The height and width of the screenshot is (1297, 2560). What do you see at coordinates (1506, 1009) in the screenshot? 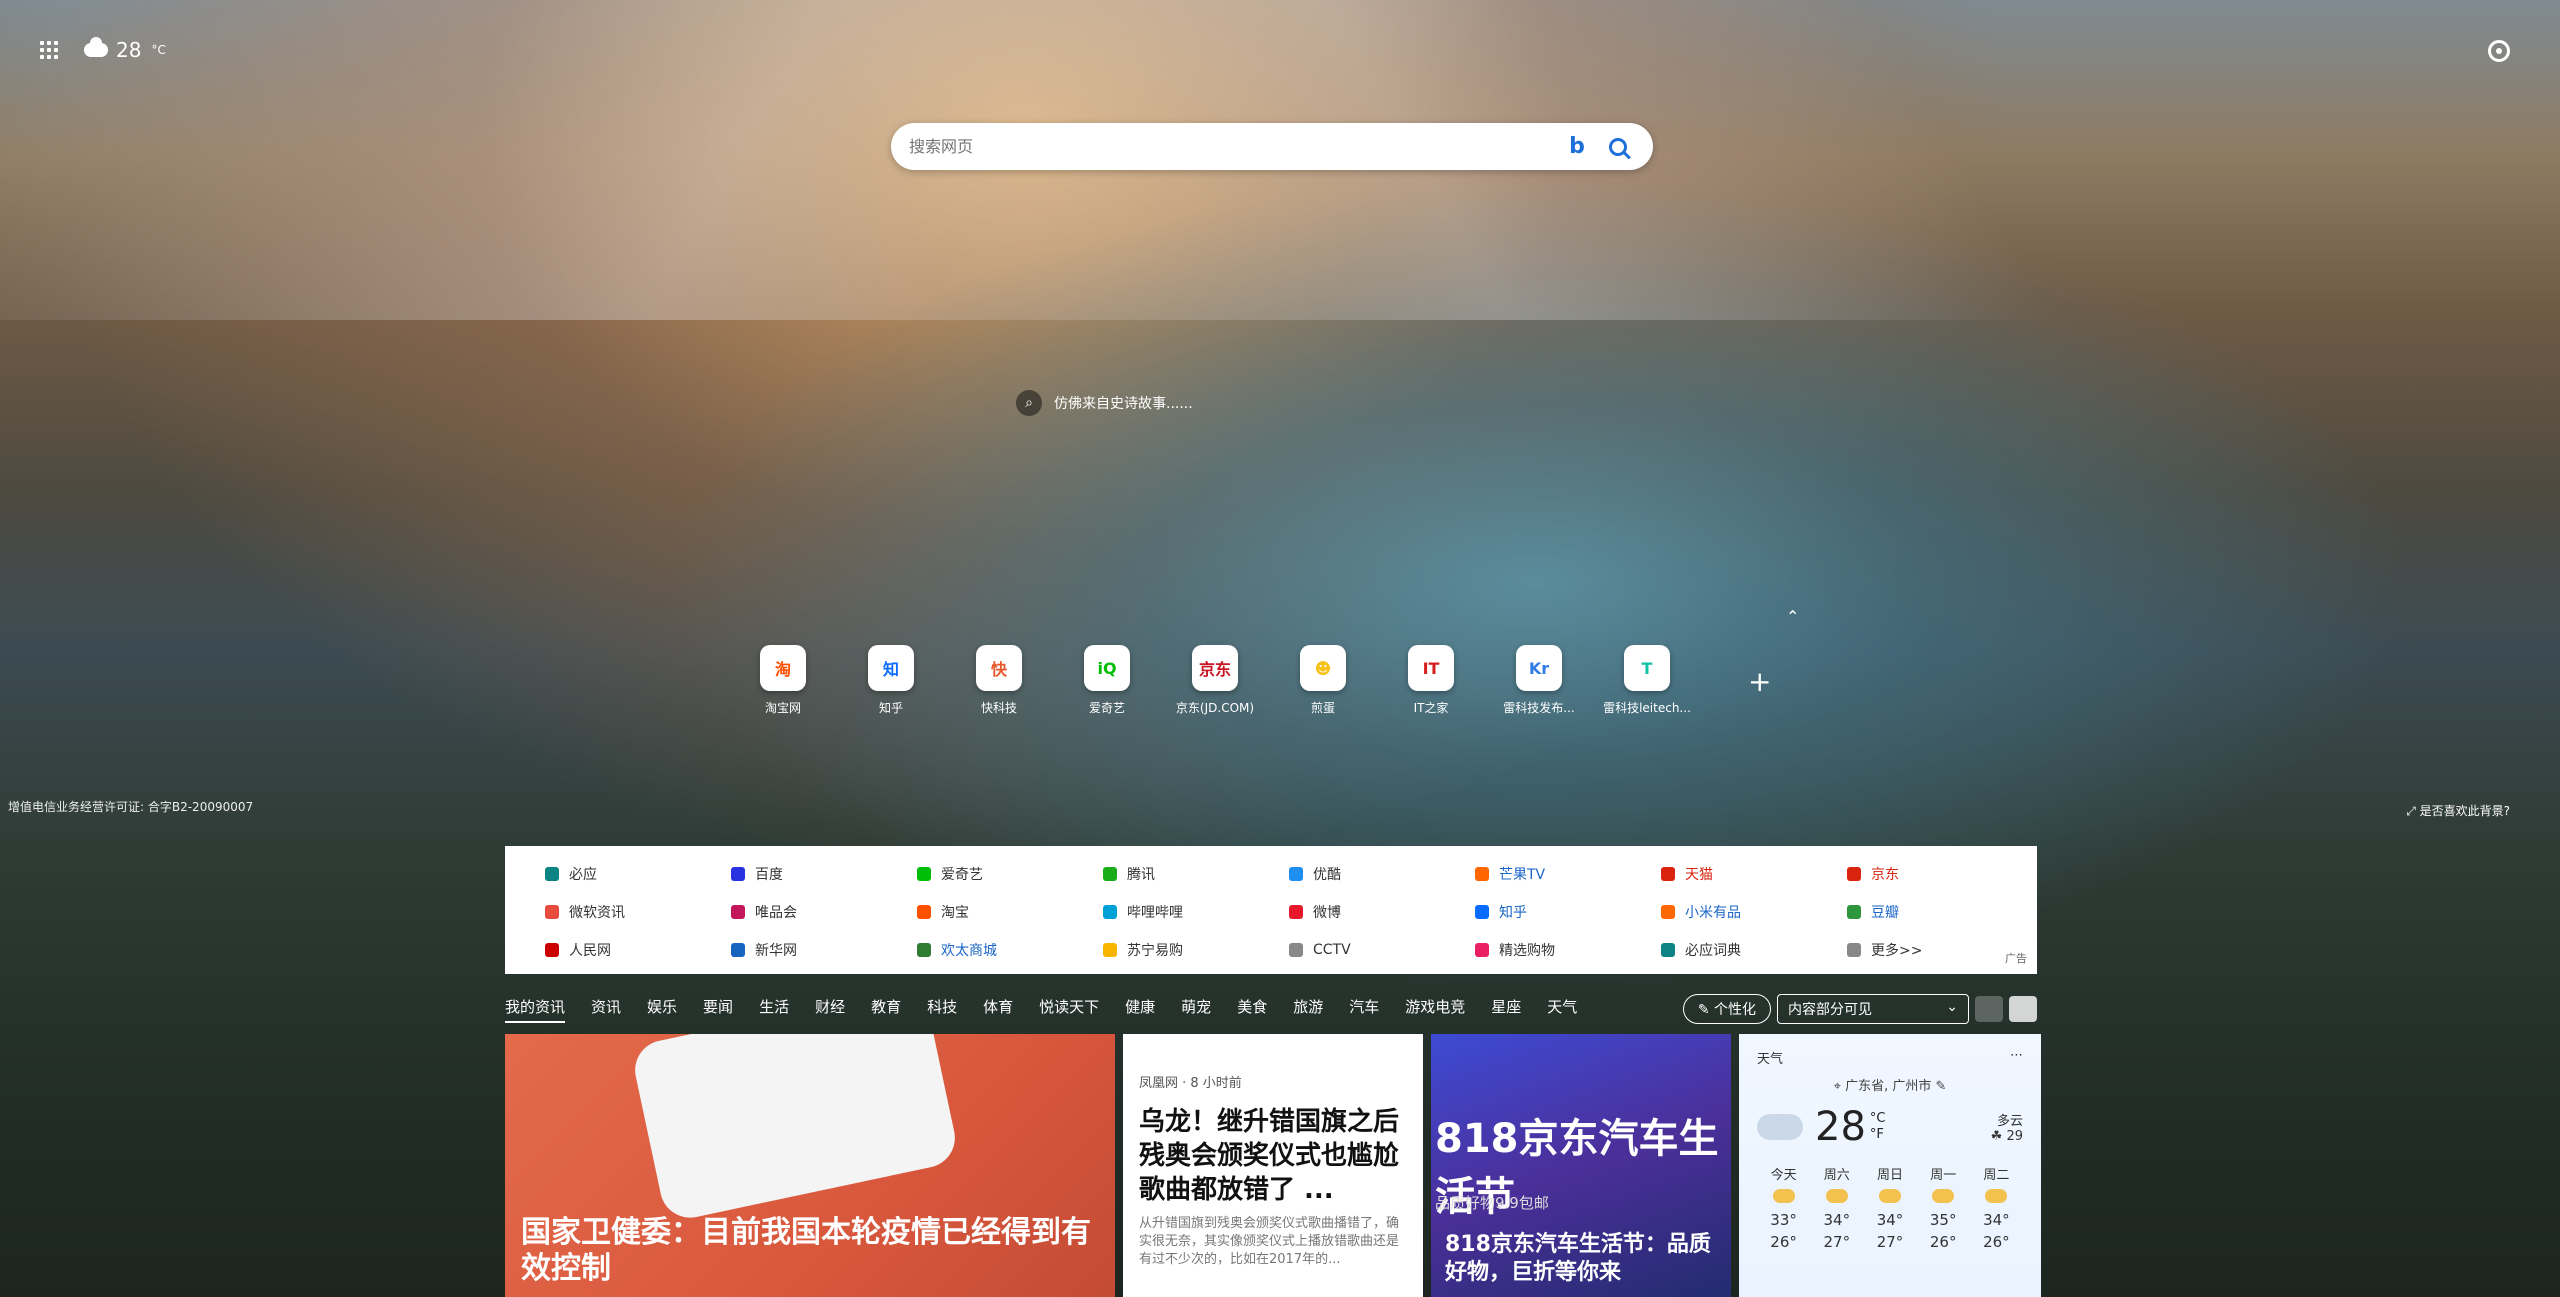
I see `tab-item: 星座` at bounding box center [1506, 1009].